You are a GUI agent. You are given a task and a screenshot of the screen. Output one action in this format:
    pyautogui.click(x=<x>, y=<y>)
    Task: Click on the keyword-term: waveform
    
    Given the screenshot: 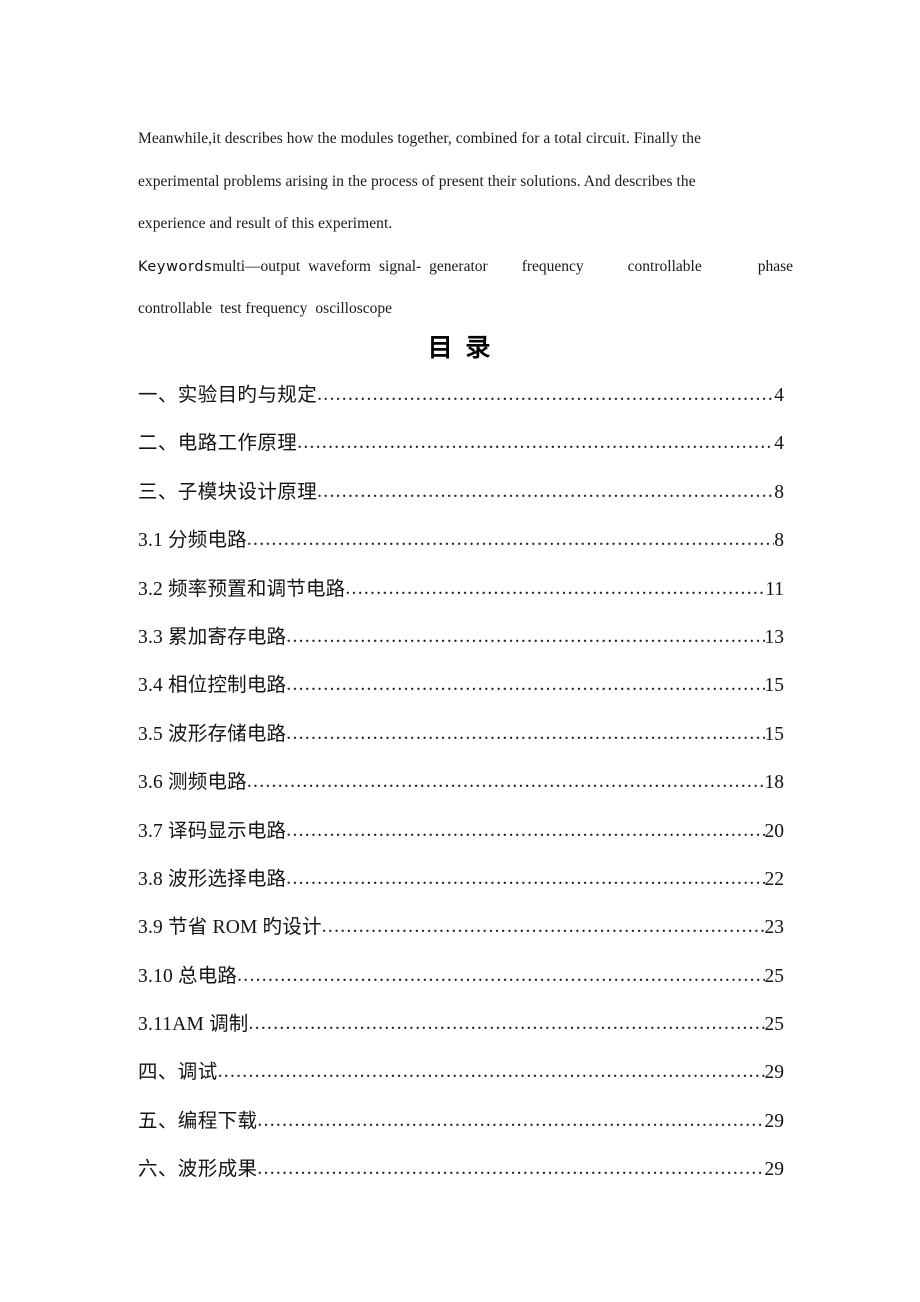 What is the action you would take?
    pyautogui.click(x=339, y=266)
    